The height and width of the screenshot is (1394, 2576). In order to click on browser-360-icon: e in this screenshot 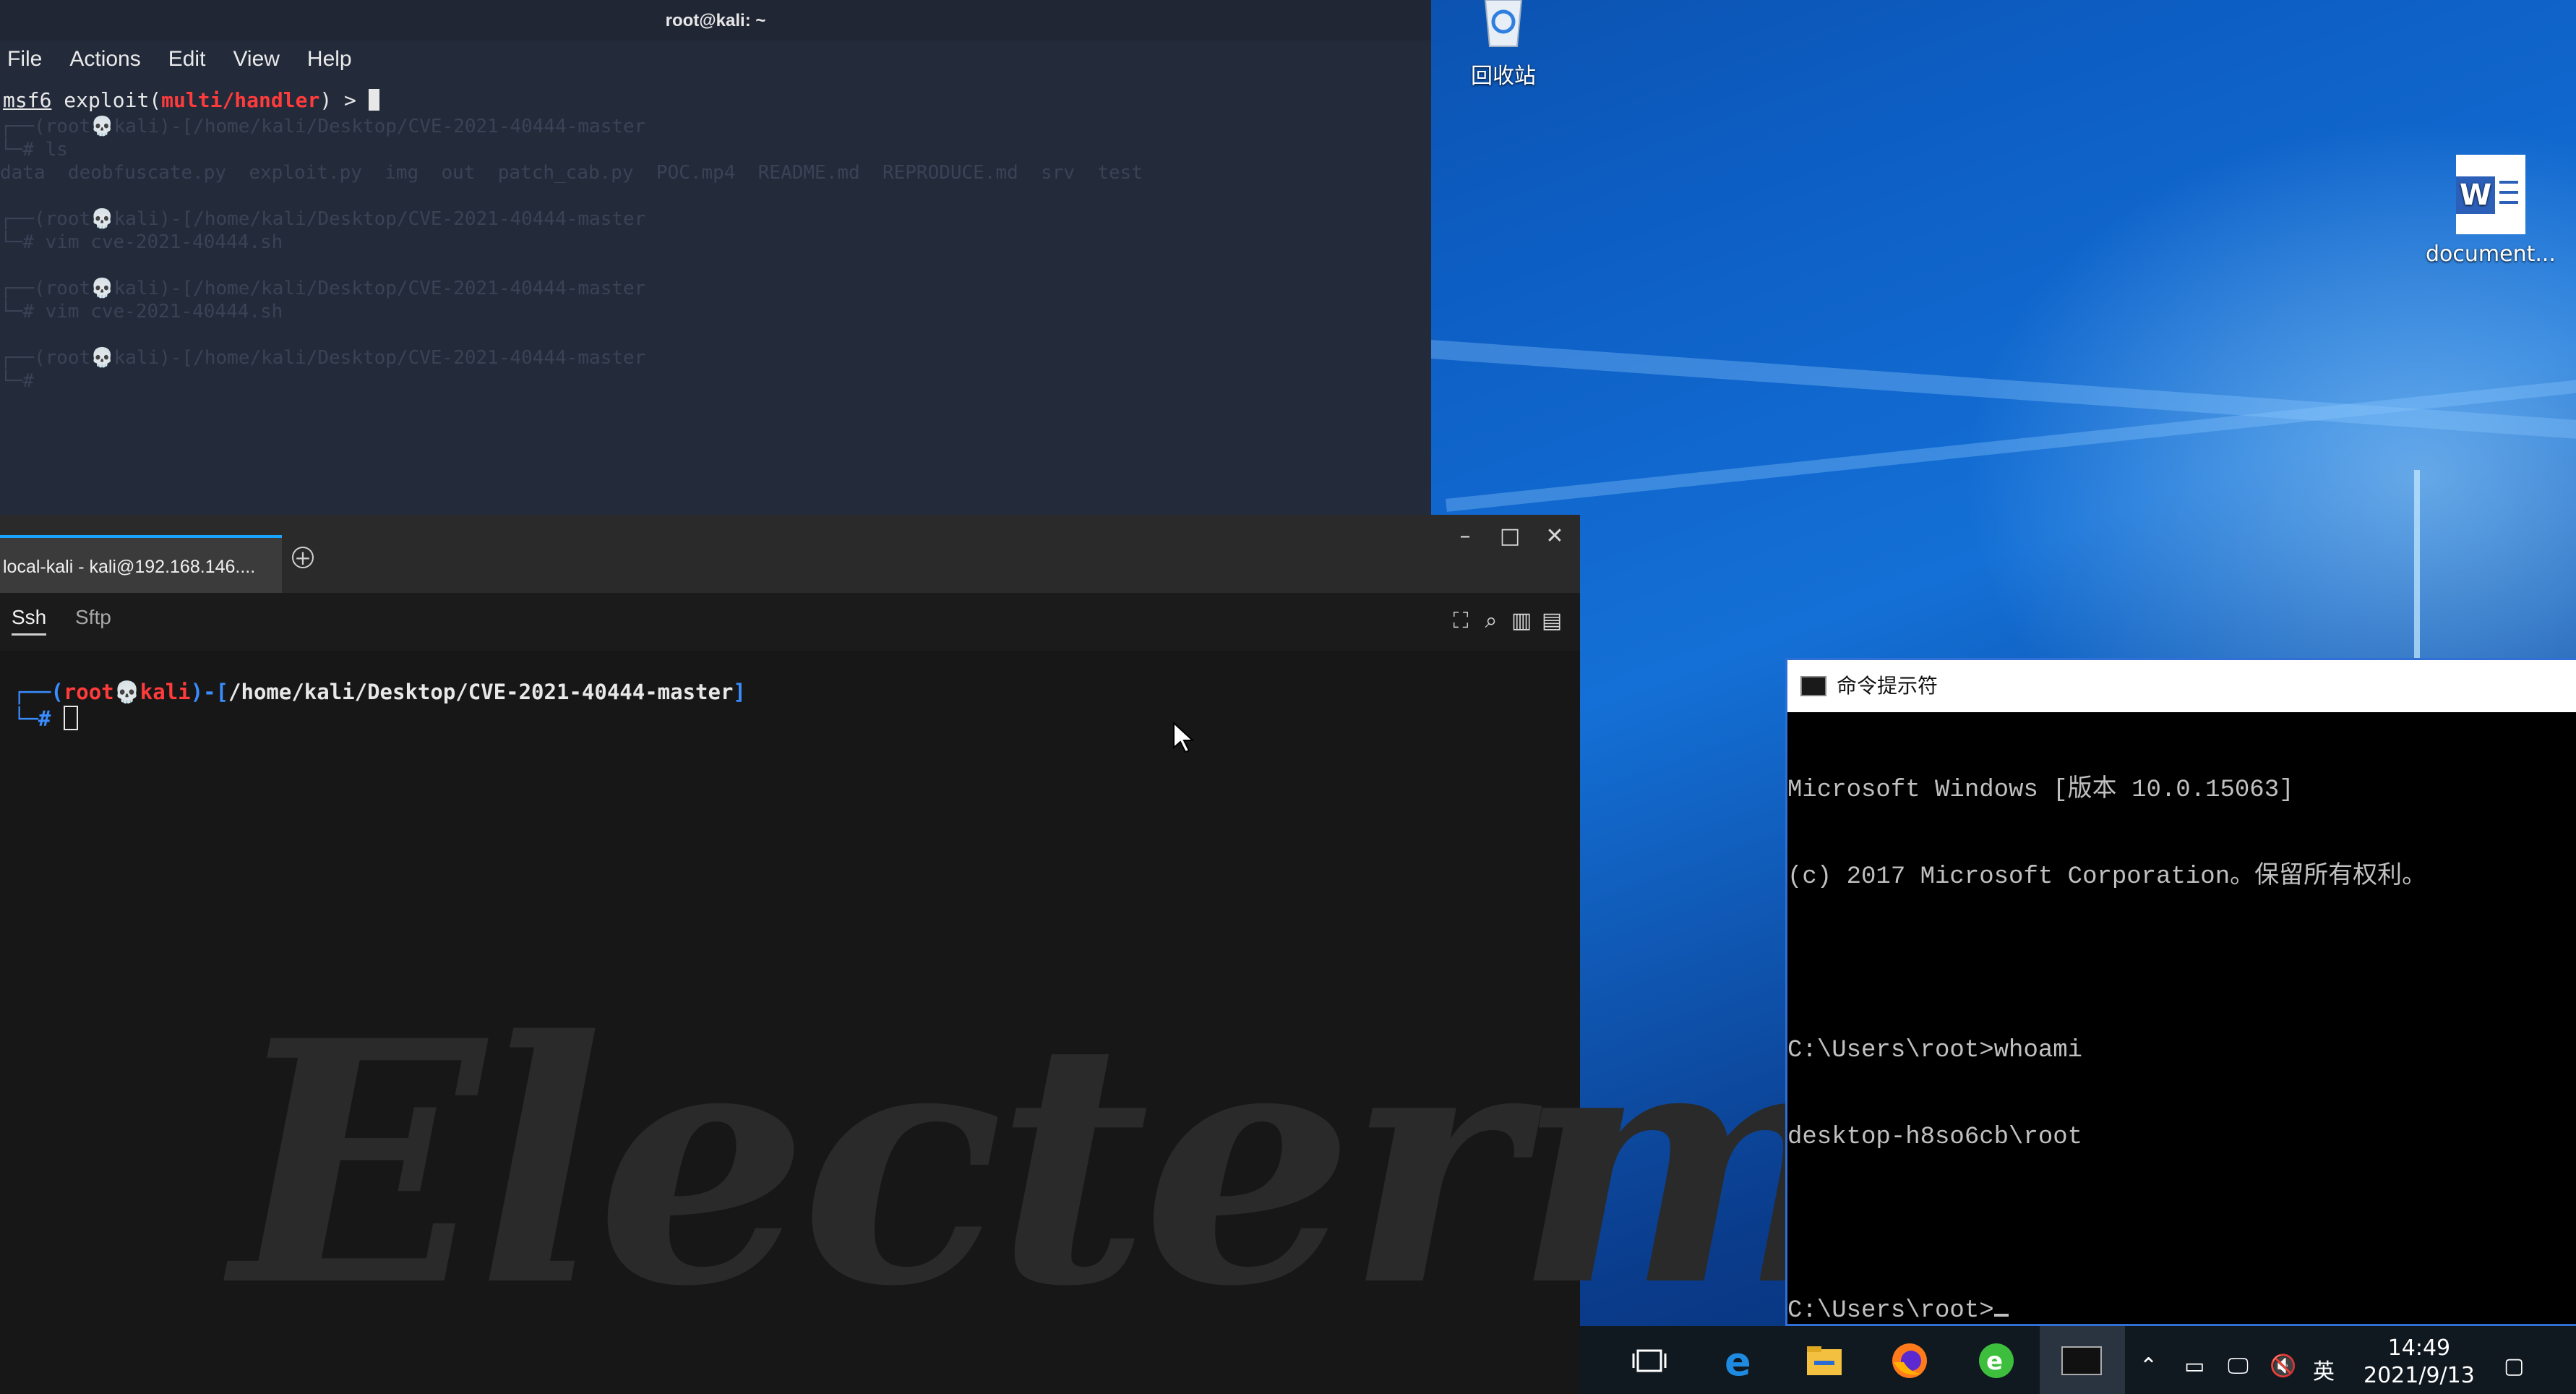, I will do `click(1996, 1360)`.